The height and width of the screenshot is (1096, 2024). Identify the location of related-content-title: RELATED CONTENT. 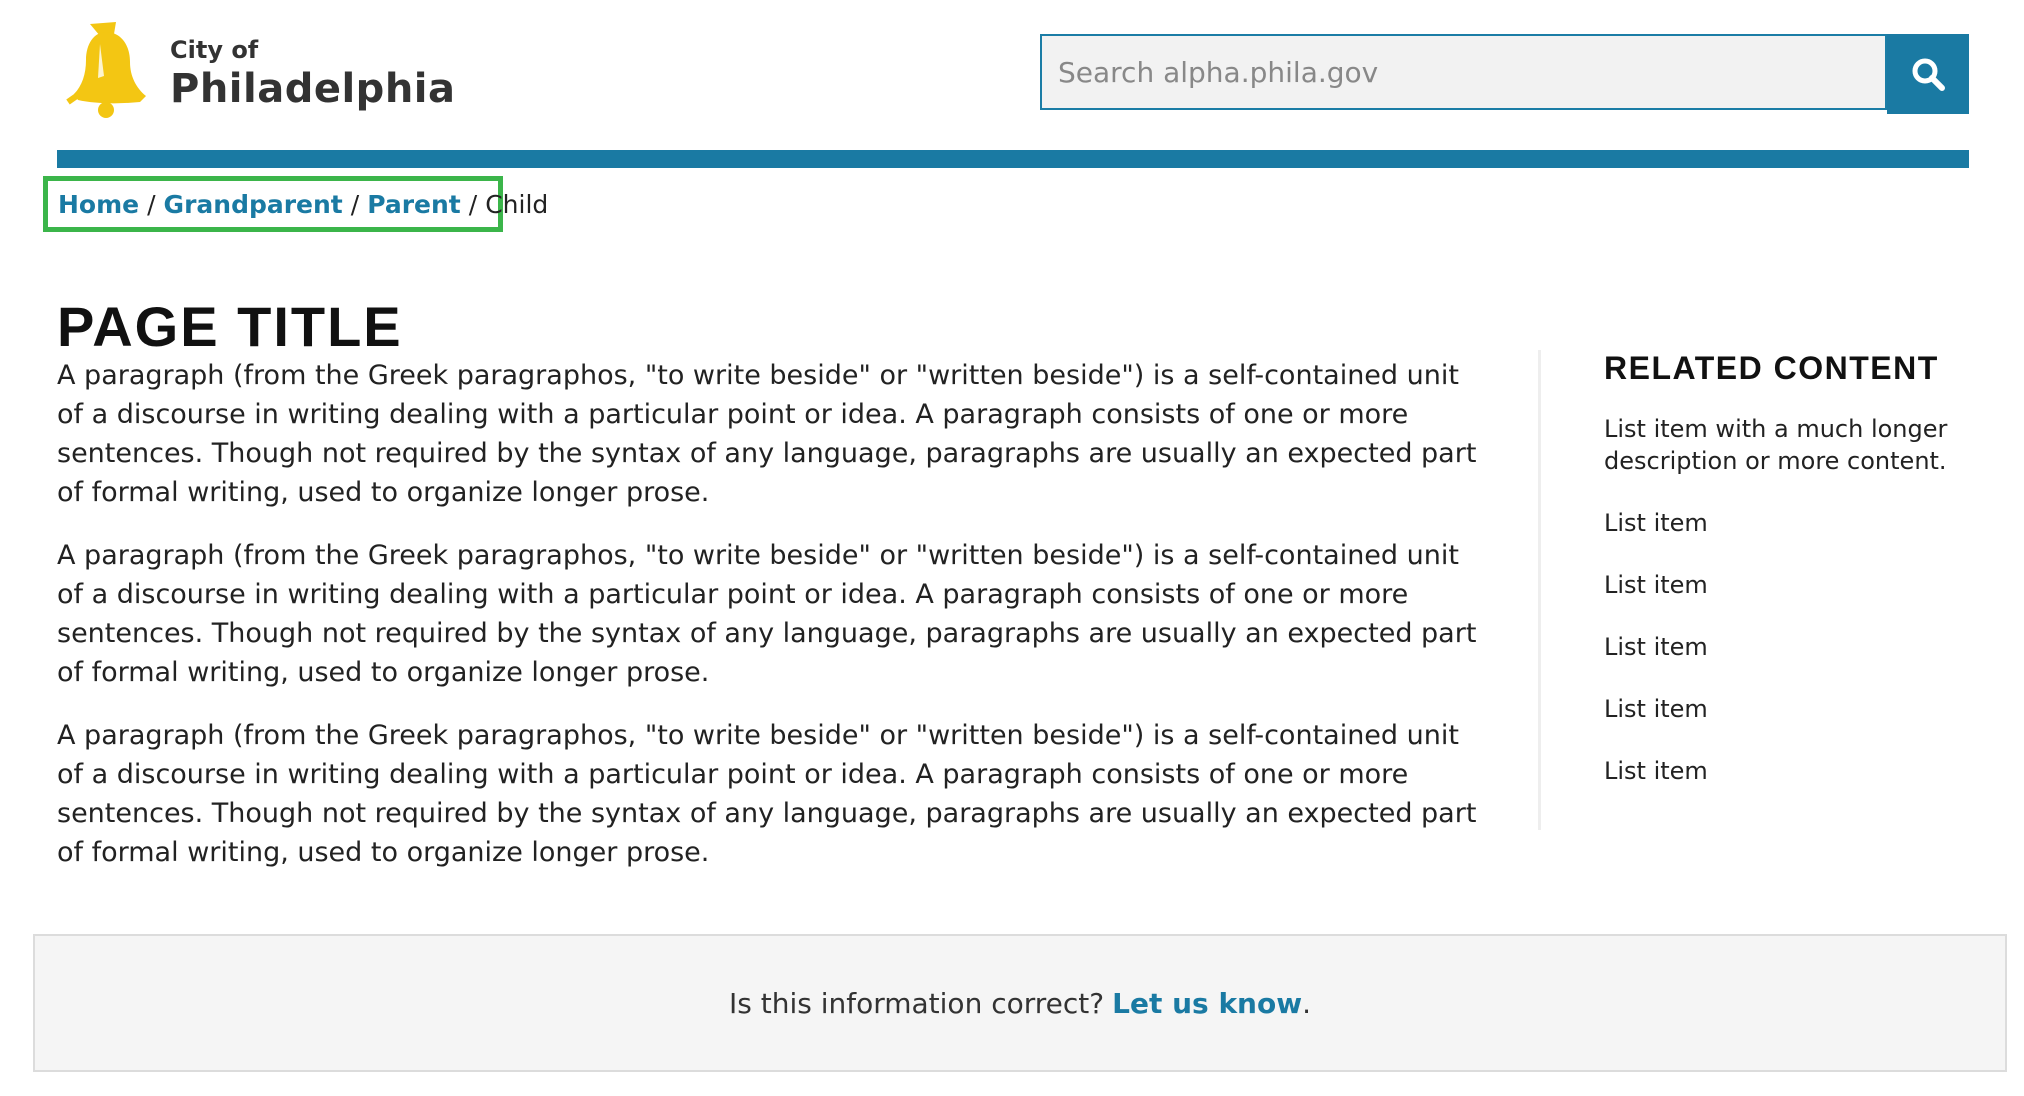
(1771, 368).